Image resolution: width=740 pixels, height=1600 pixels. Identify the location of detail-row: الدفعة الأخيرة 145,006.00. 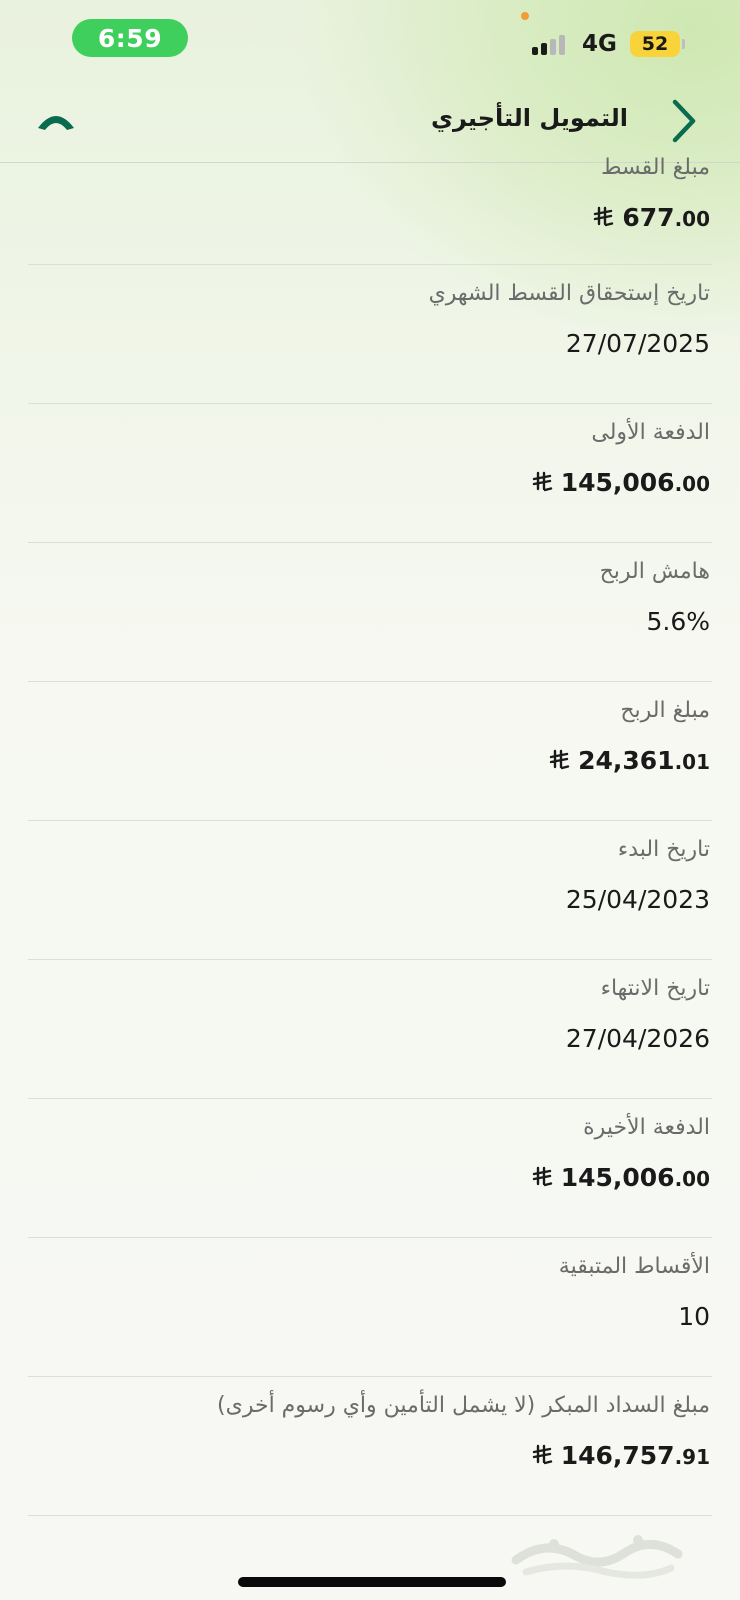
(370, 1168).